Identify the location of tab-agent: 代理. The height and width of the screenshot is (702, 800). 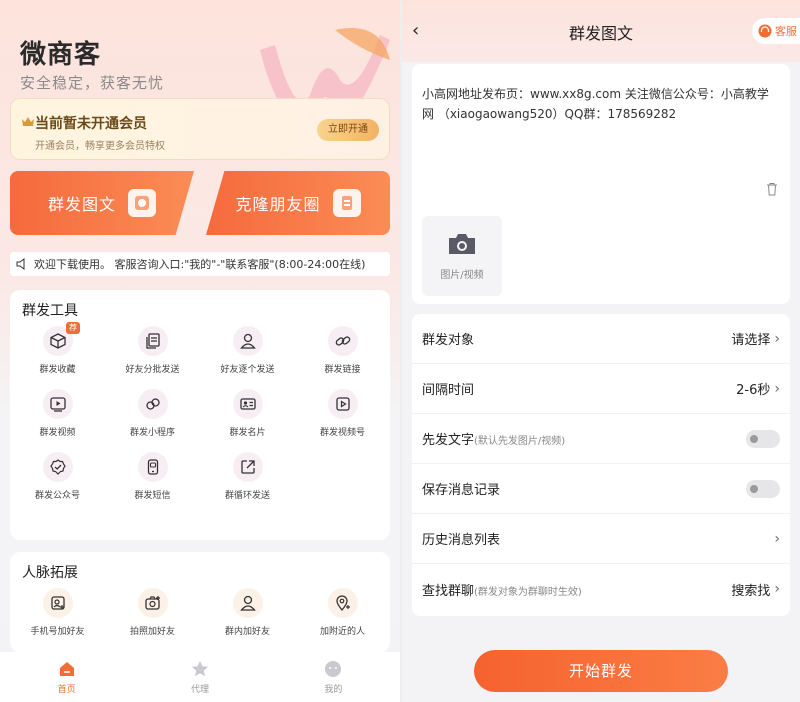
(199, 677).